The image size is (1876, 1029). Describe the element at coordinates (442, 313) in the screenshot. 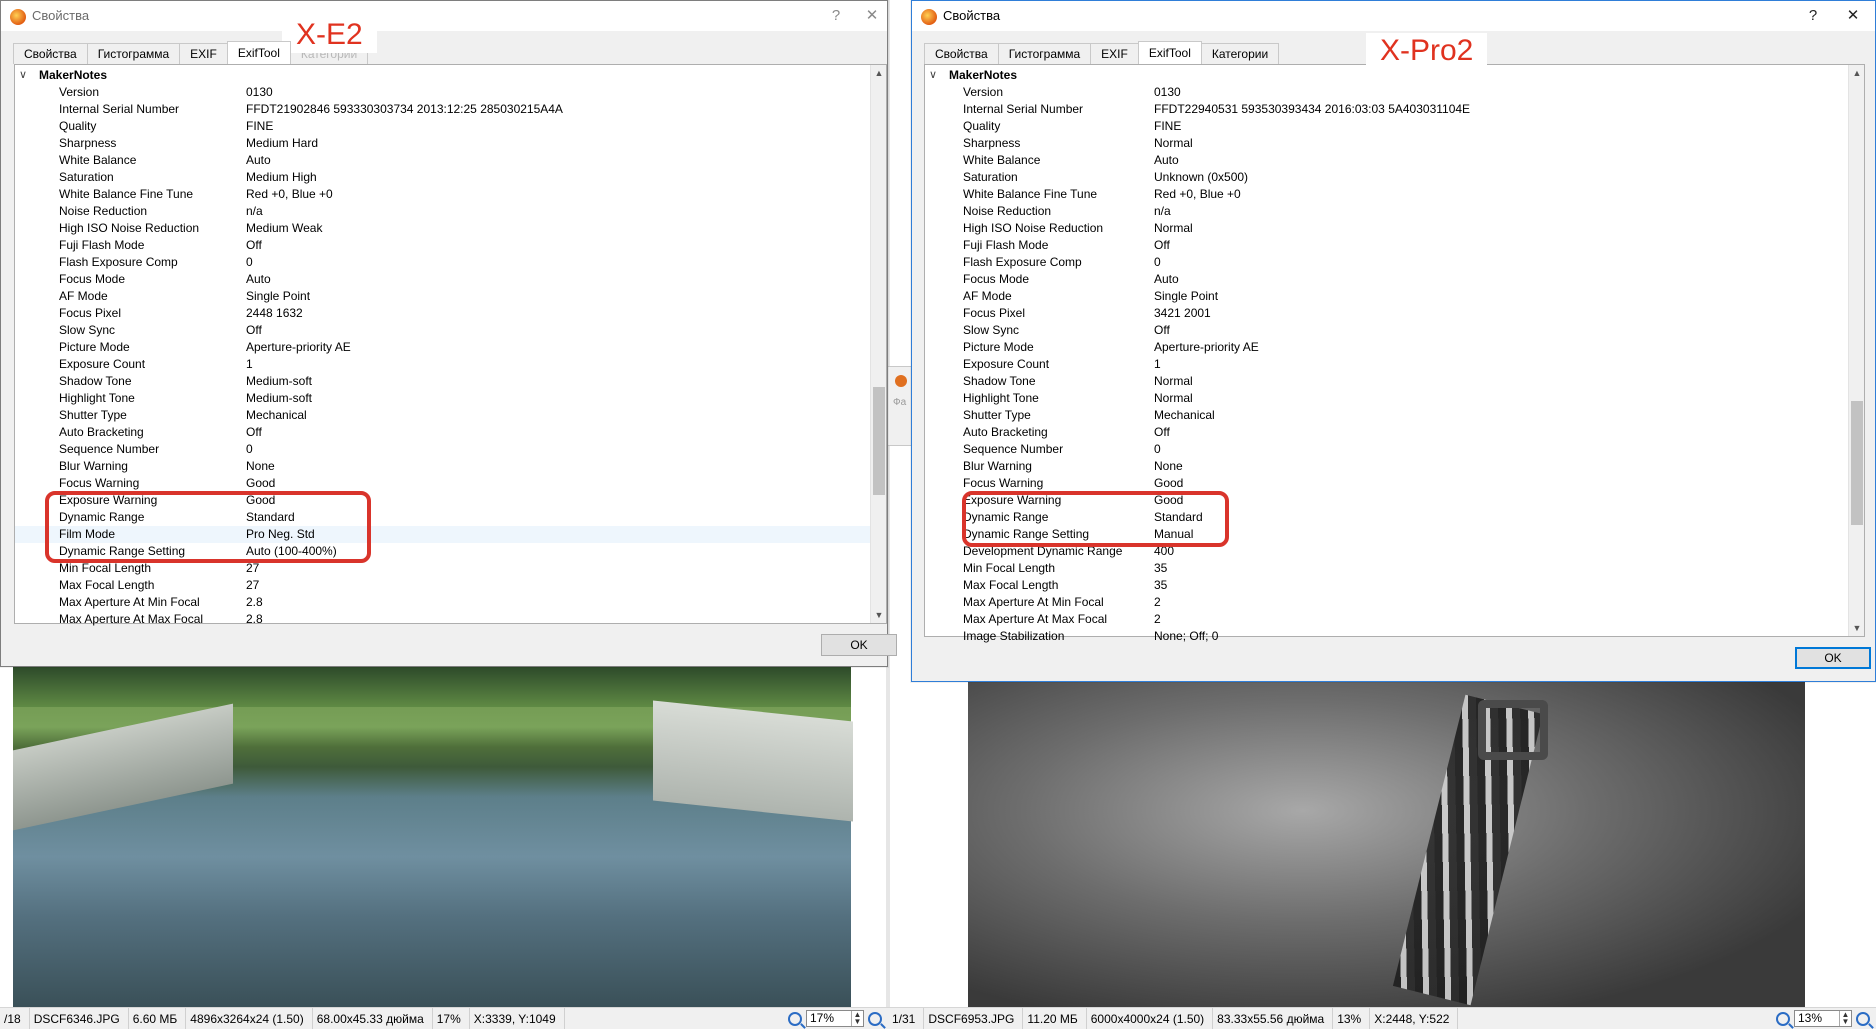

I see `table-row: Focus Pixel 2448 1632` at that location.